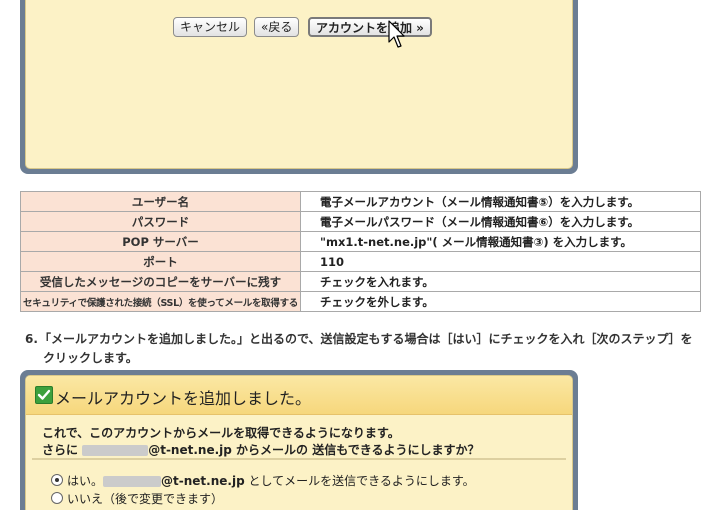  I want to click on radio-yes, so click(57, 480).